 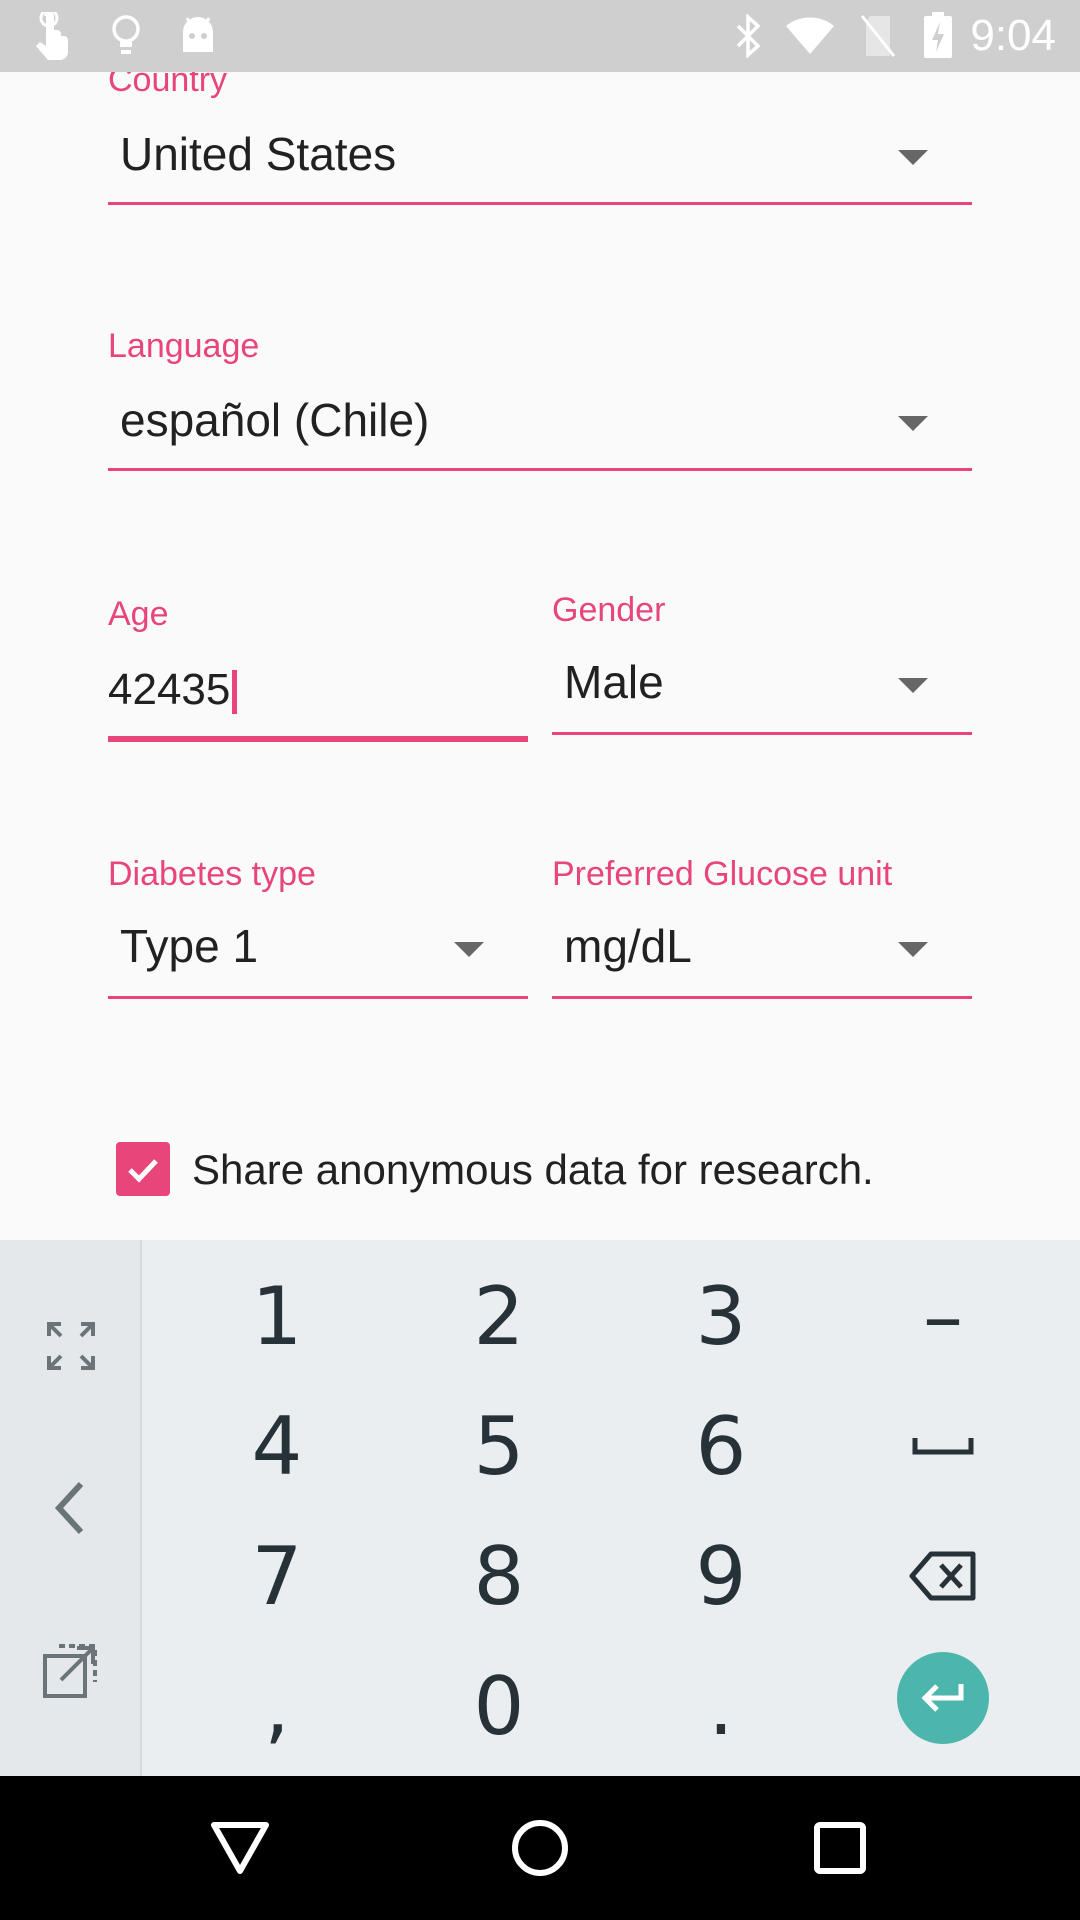 I want to click on home-icon, so click(x=540, y=1848).